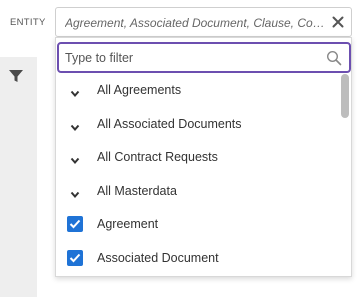 The image size is (360, 297). Describe the element at coordinates (169, 123) in the screenshot. I see `option-label: All Associated Documents` at that location.